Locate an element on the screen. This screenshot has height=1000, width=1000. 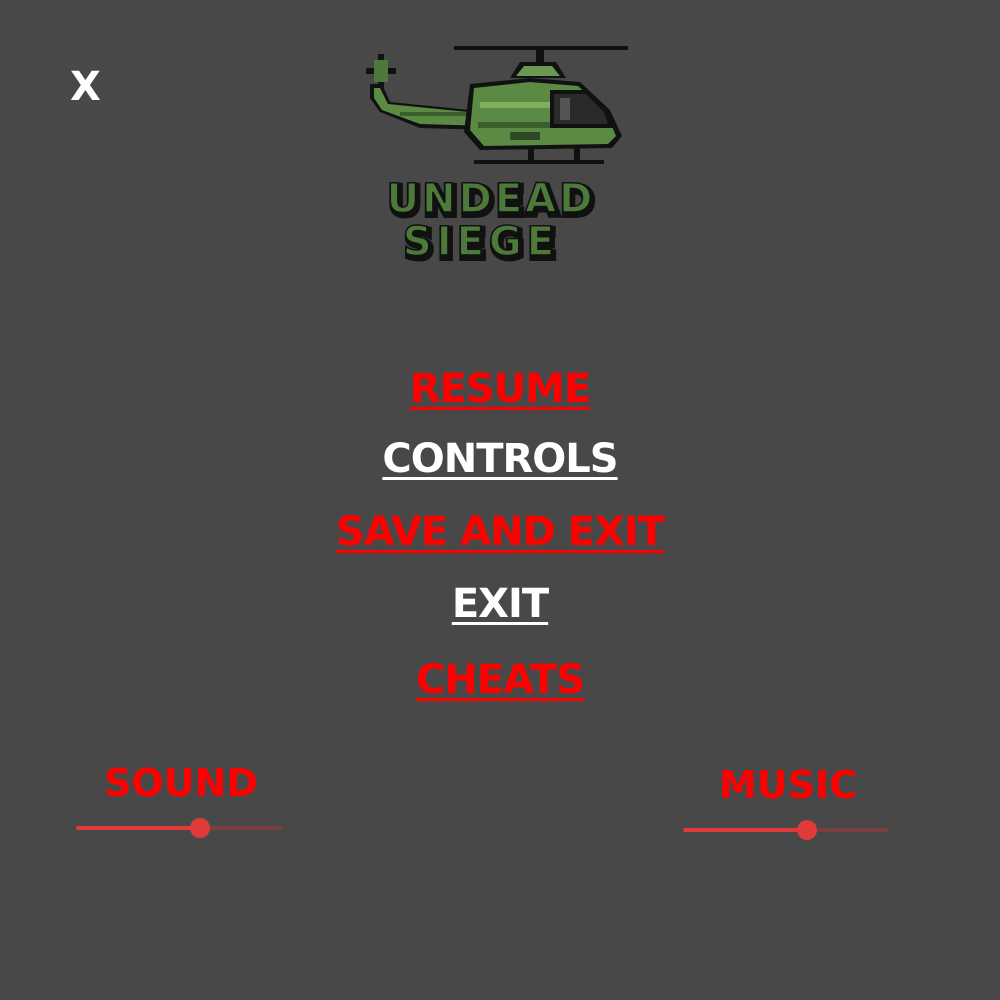
music-slider is located at coordinates (786, 830).